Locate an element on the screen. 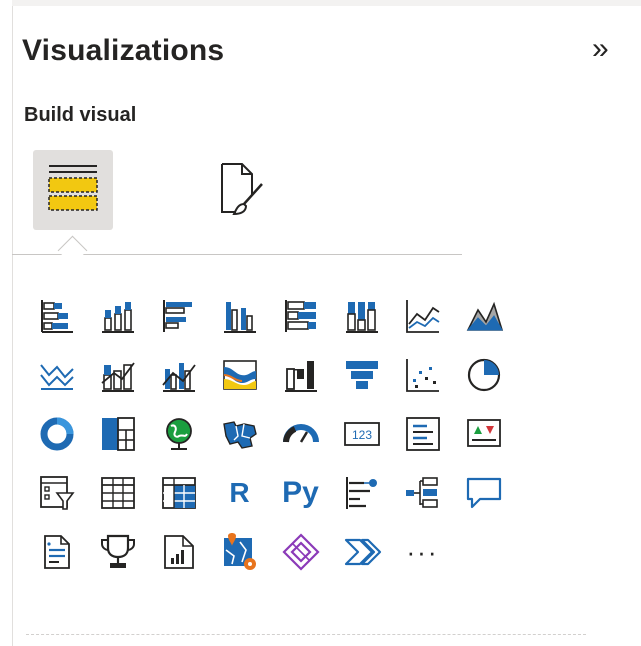 The image size is (641, 646). 100-stacked-bar-chart-icon is located at coordinates (300, 315).